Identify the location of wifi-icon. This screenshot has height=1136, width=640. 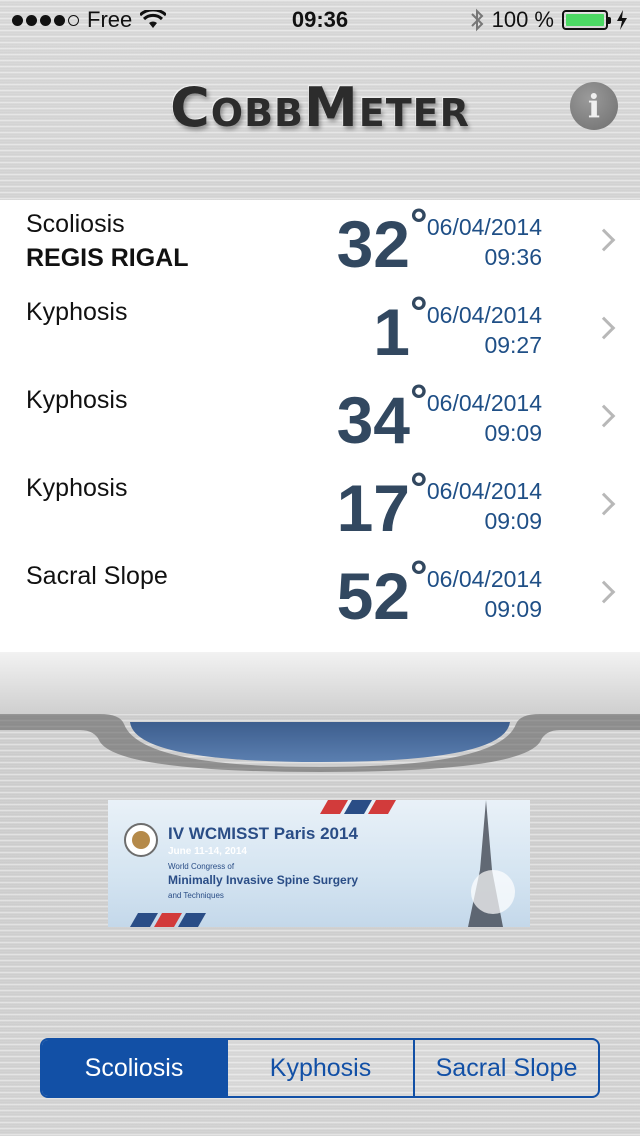
(153, 19).